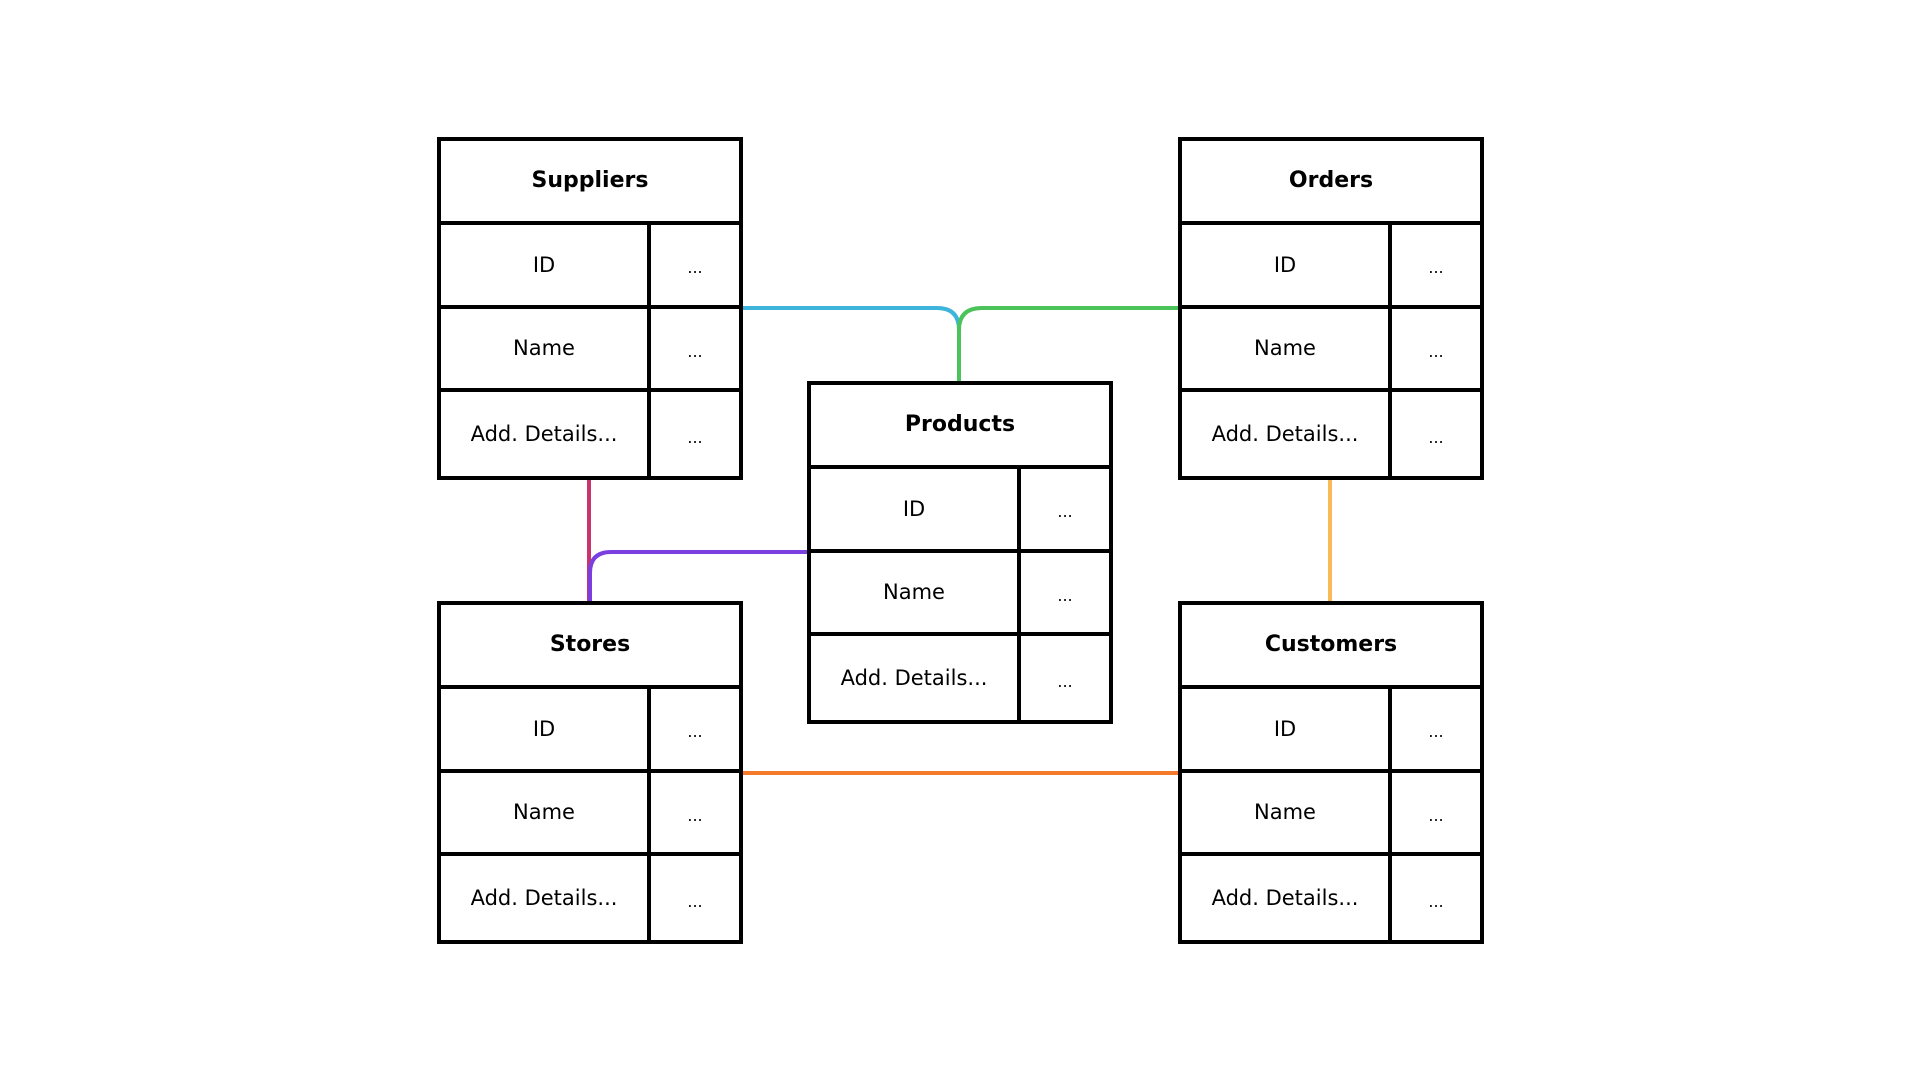 The height and width of the screenshot is (1080, 1920). Describe the element at coordinates (851, 344) in the screenshot. I see `link-suppliers-products` at that location.